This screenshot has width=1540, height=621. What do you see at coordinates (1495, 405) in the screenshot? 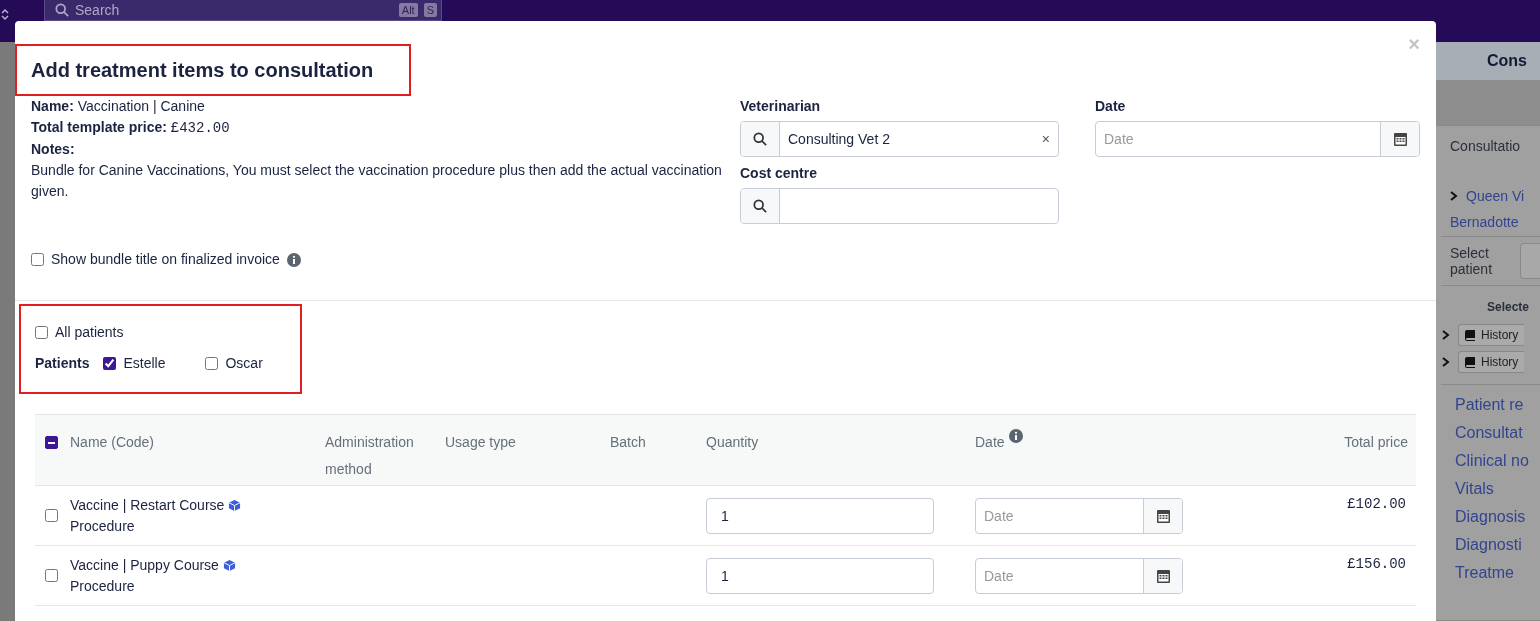
I see `nav-link: Patient re` at bounding box center [1495, 405].